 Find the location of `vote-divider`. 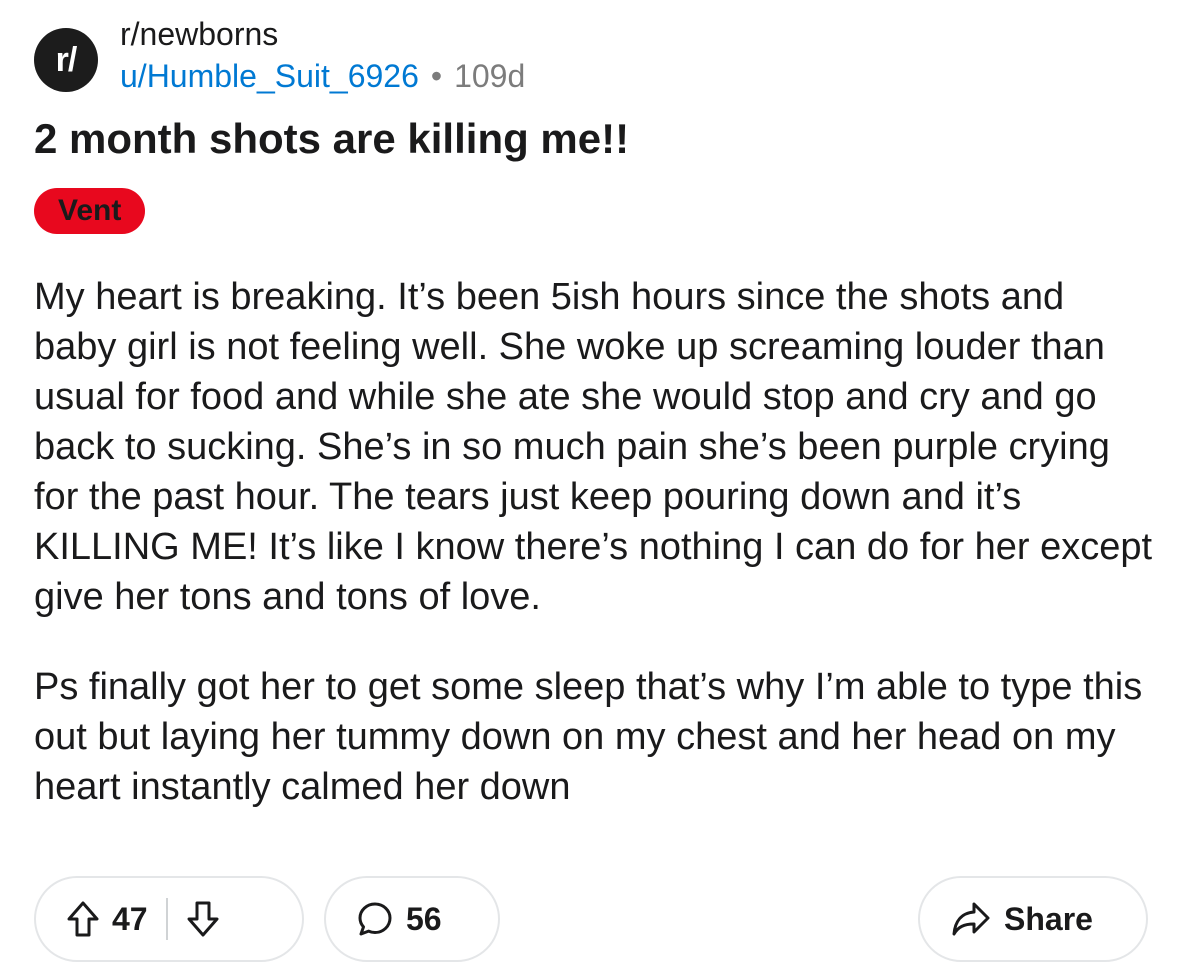

vote-divider is located at coordinates (166, 919).